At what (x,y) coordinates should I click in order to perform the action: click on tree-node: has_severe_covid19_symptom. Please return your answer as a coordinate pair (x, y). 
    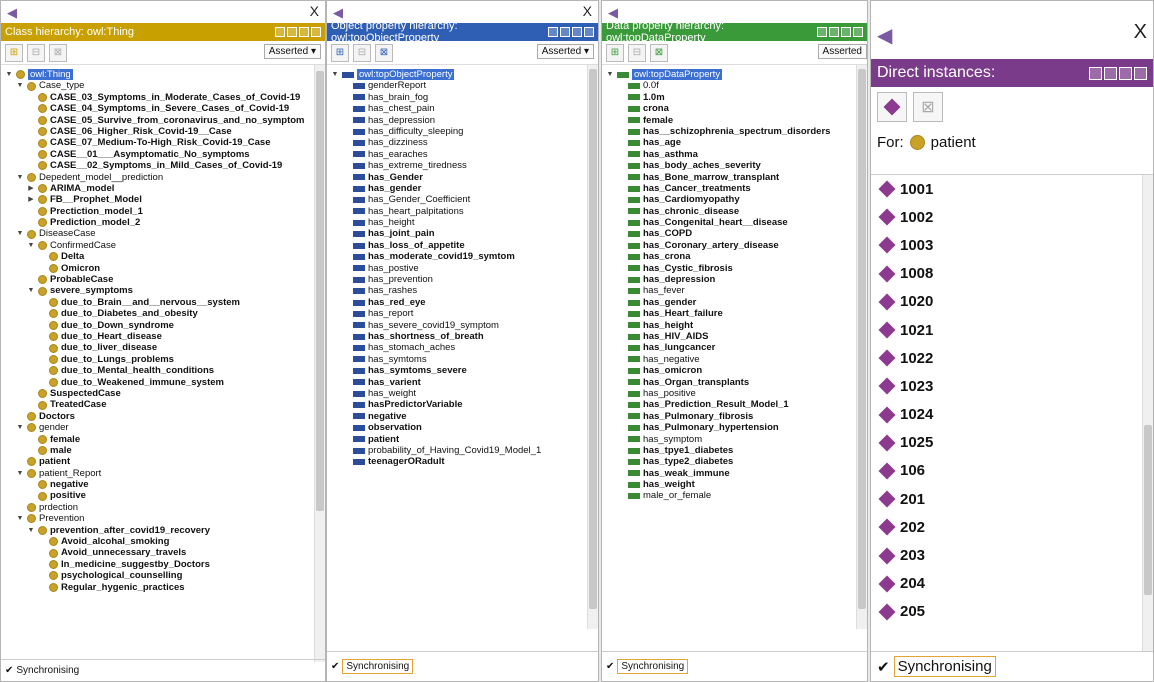
    Looking at the image, I should click on (462, 325).